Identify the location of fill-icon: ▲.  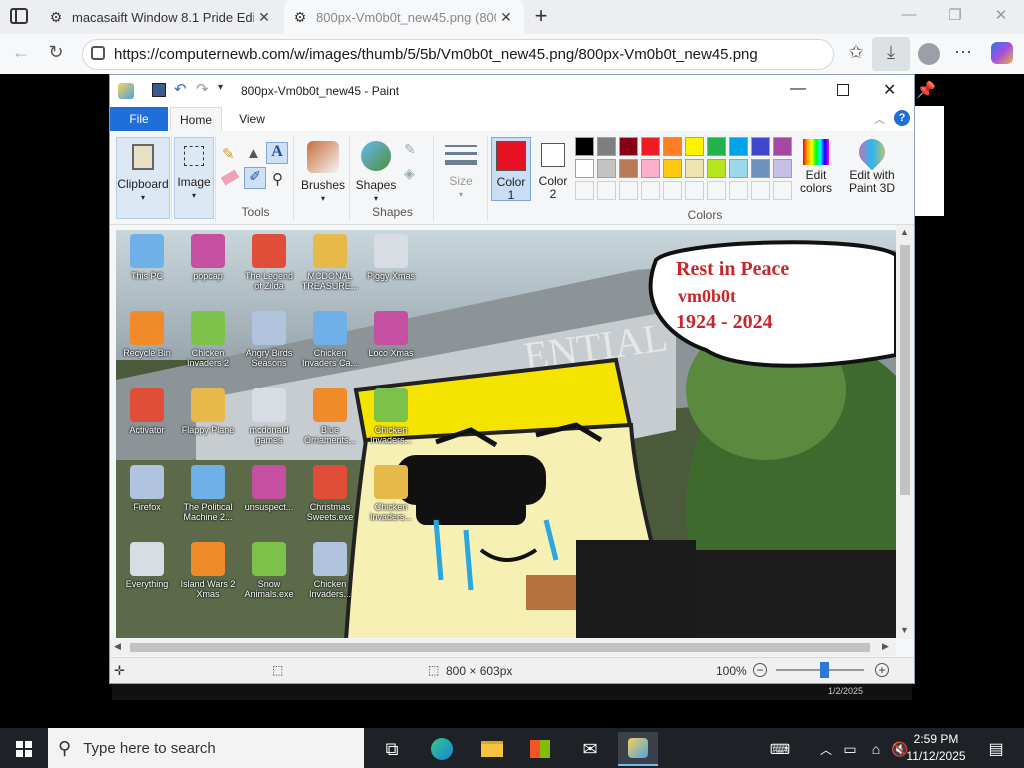
(253, 153).